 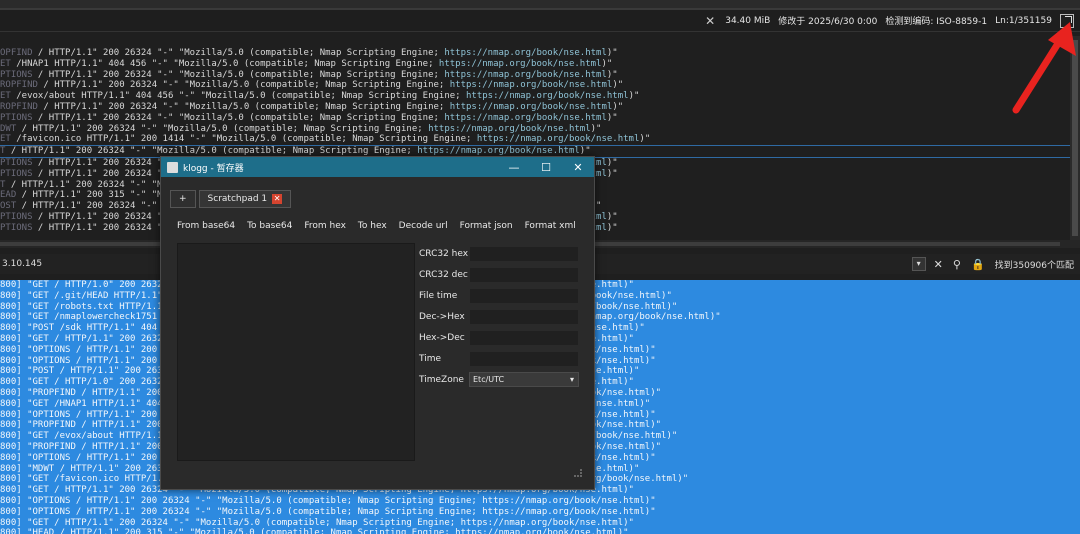 What do you see at coordinates (377, 167) in the screenshot?
I see `dialog-titlebar: klogg - 暂存器 — ☐ ✕` at bounding box center [377, 167].